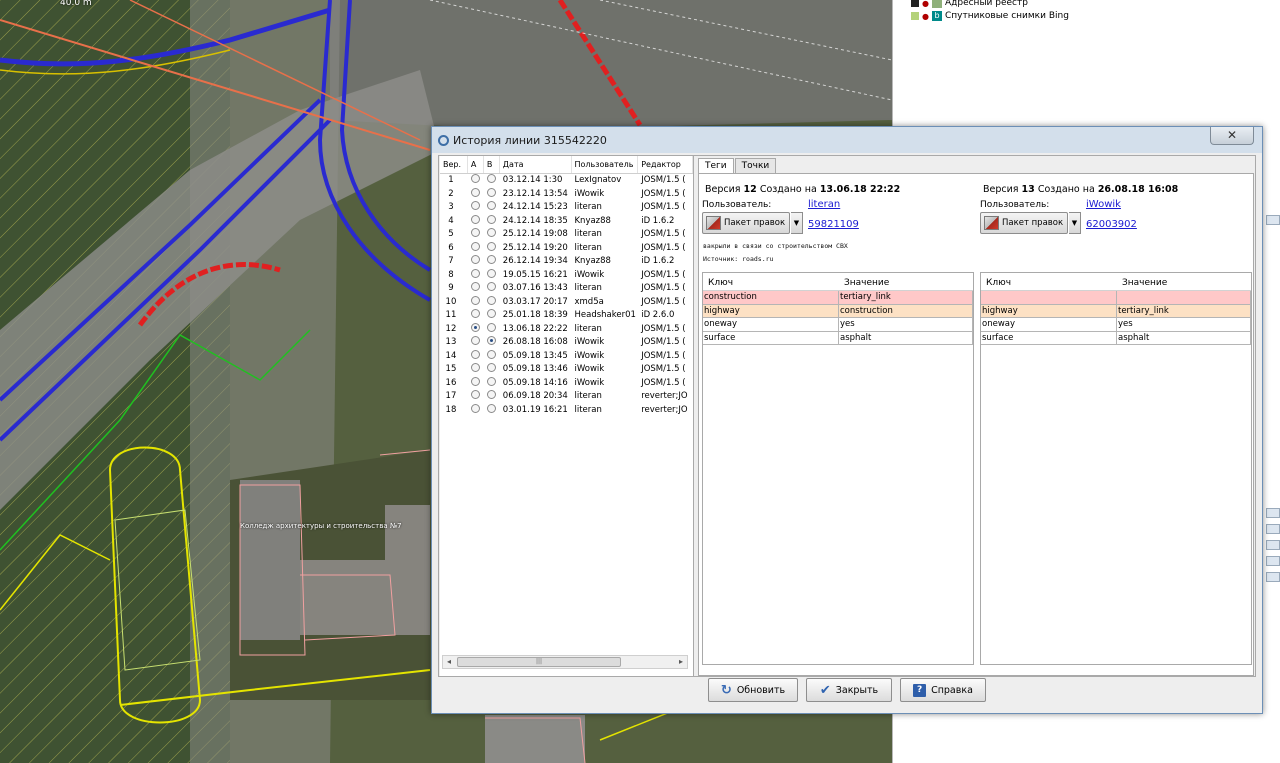 Image resolution: width=1280 pixels, height=763 pixels. I want to click on column-header-user: Пользователь, so click(605, 164).